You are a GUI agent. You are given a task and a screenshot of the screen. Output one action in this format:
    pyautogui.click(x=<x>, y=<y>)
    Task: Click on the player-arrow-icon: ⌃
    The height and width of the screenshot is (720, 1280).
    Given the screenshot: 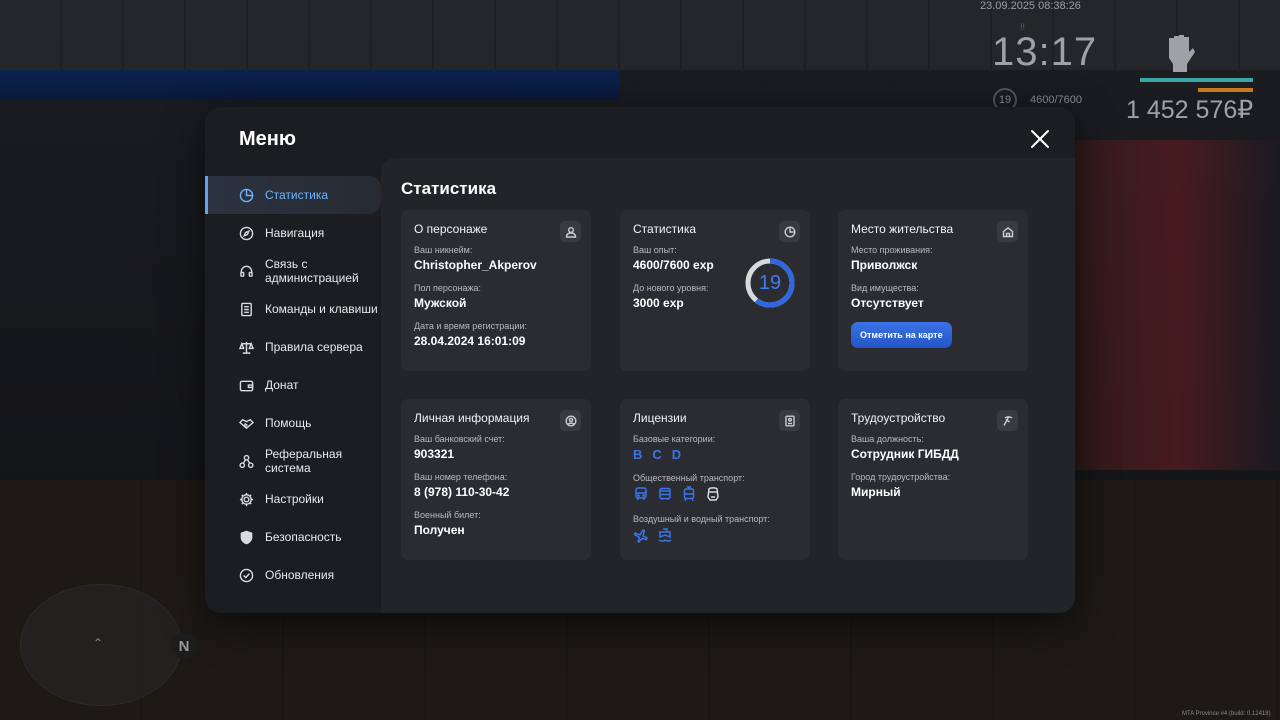 What is the action you would take?
    pyautogui.click(x=98, y=643)
    